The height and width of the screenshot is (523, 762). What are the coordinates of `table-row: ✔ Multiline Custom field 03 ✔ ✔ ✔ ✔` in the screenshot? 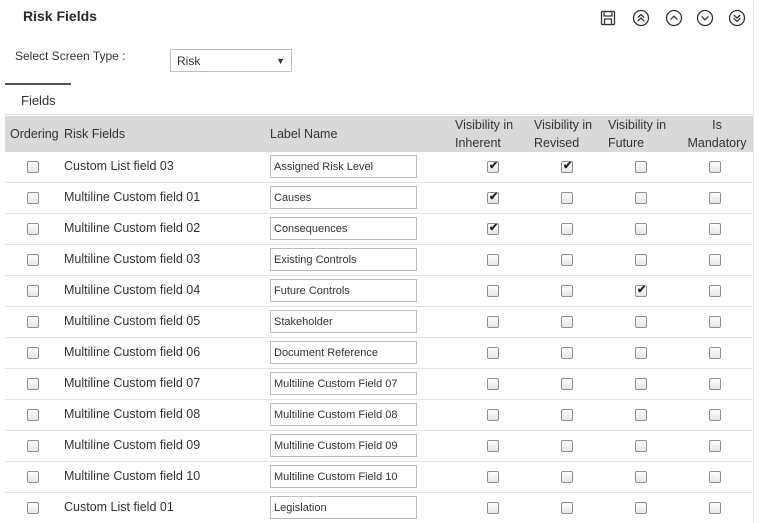 It's located at (379, 260).